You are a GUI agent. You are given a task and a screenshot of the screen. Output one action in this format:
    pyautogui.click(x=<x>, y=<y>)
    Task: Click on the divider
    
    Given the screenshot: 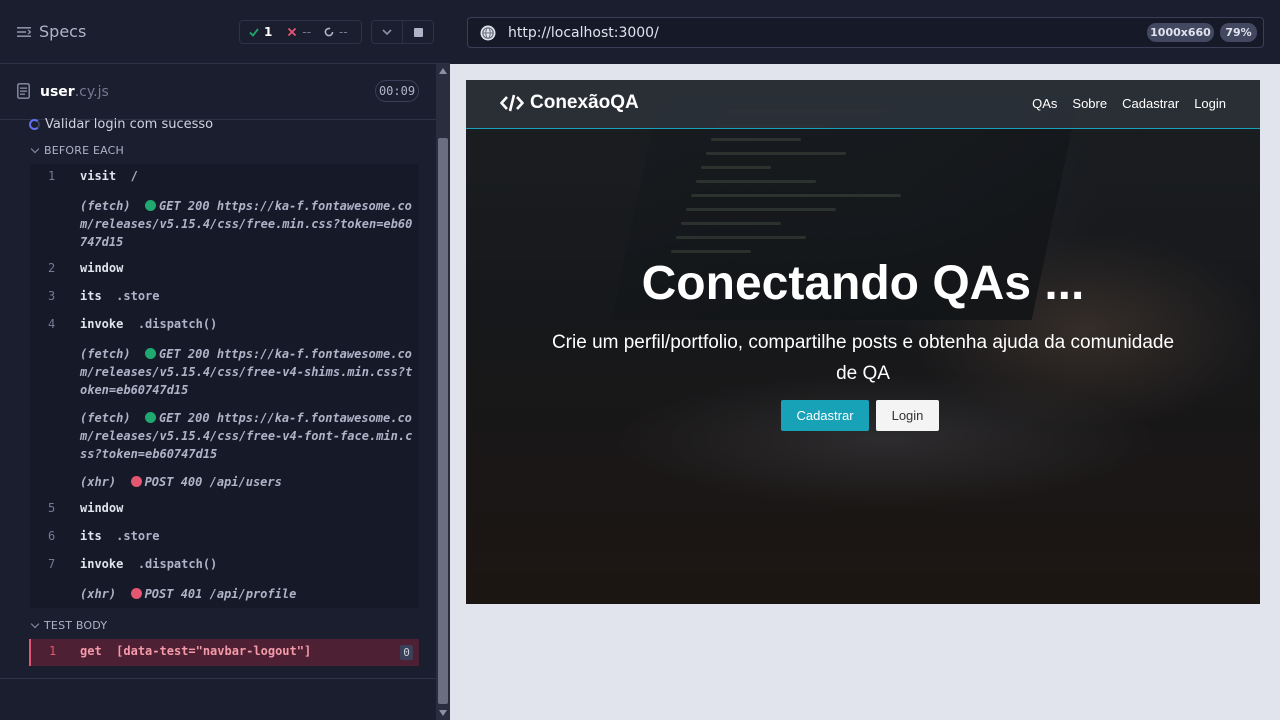 What is the action you would take?
    pyautogui.click(x=218, y=678)
    